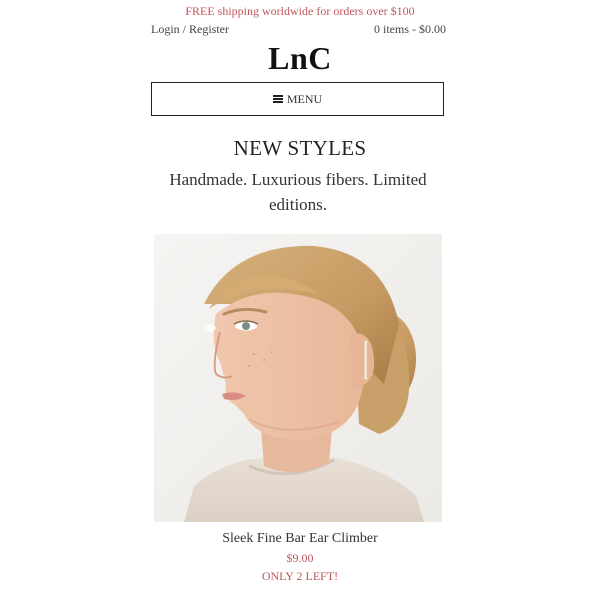  What do you see at coordinates (300, 558) in the screenshot?
I see `product-price: $9.00` at bounding box center [300, 558].